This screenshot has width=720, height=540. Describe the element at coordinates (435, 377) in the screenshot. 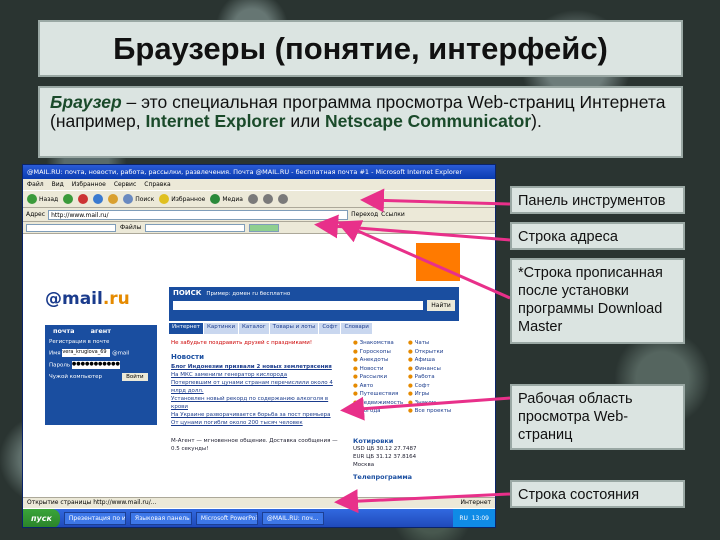

I see `category-link: Работа` at that location.